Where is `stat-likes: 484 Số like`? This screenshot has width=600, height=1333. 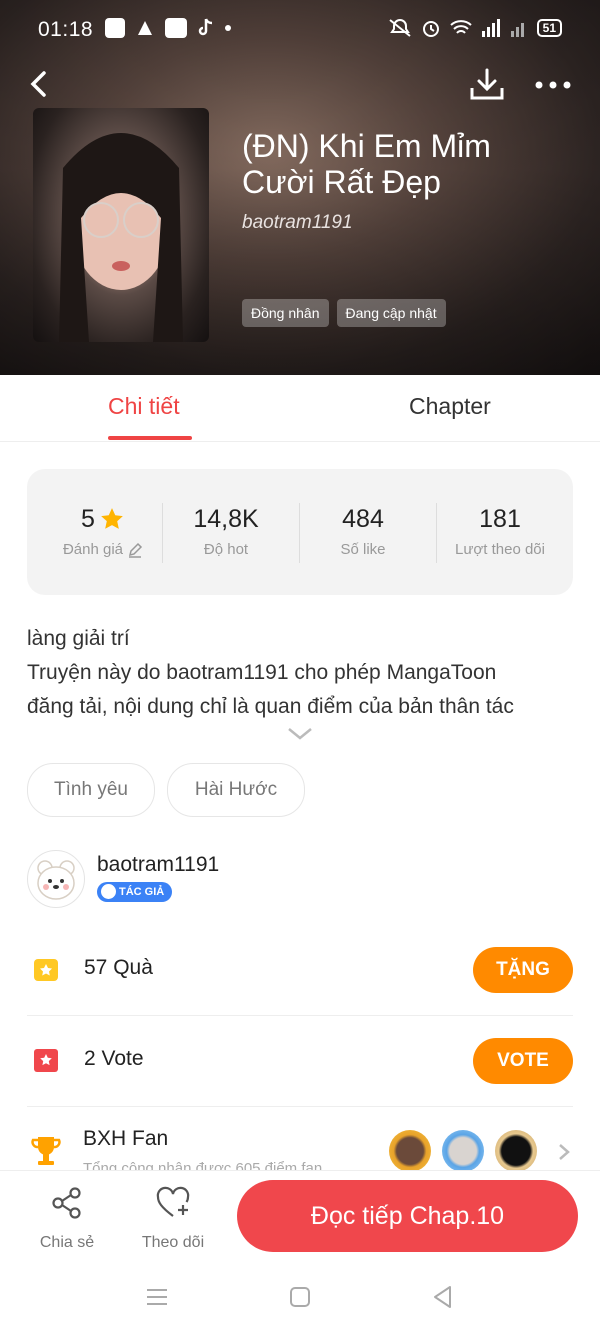
stat-likes: 484 Số like is located at coordinates (363, 531).